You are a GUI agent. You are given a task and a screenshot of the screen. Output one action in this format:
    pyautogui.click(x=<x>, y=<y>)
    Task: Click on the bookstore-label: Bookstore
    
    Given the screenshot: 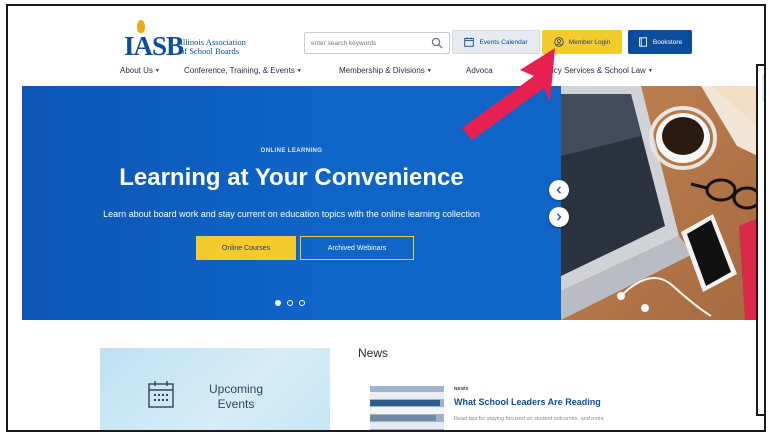 What is the action you would take?
    pyautogui.click(x=667, y=42)
    